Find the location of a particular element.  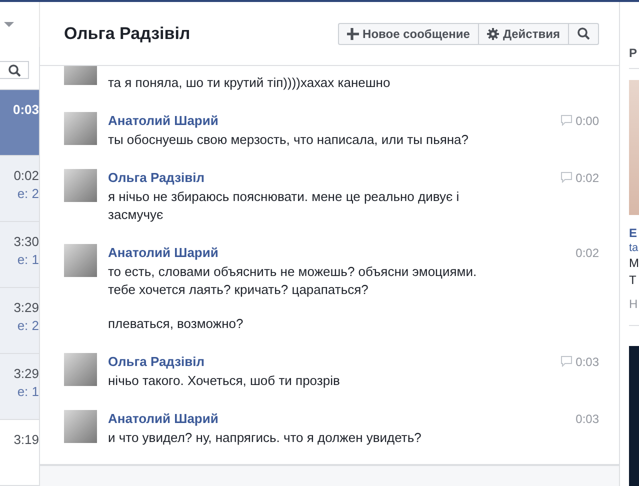

action-button: Действия is located at coordinates (523, 34).